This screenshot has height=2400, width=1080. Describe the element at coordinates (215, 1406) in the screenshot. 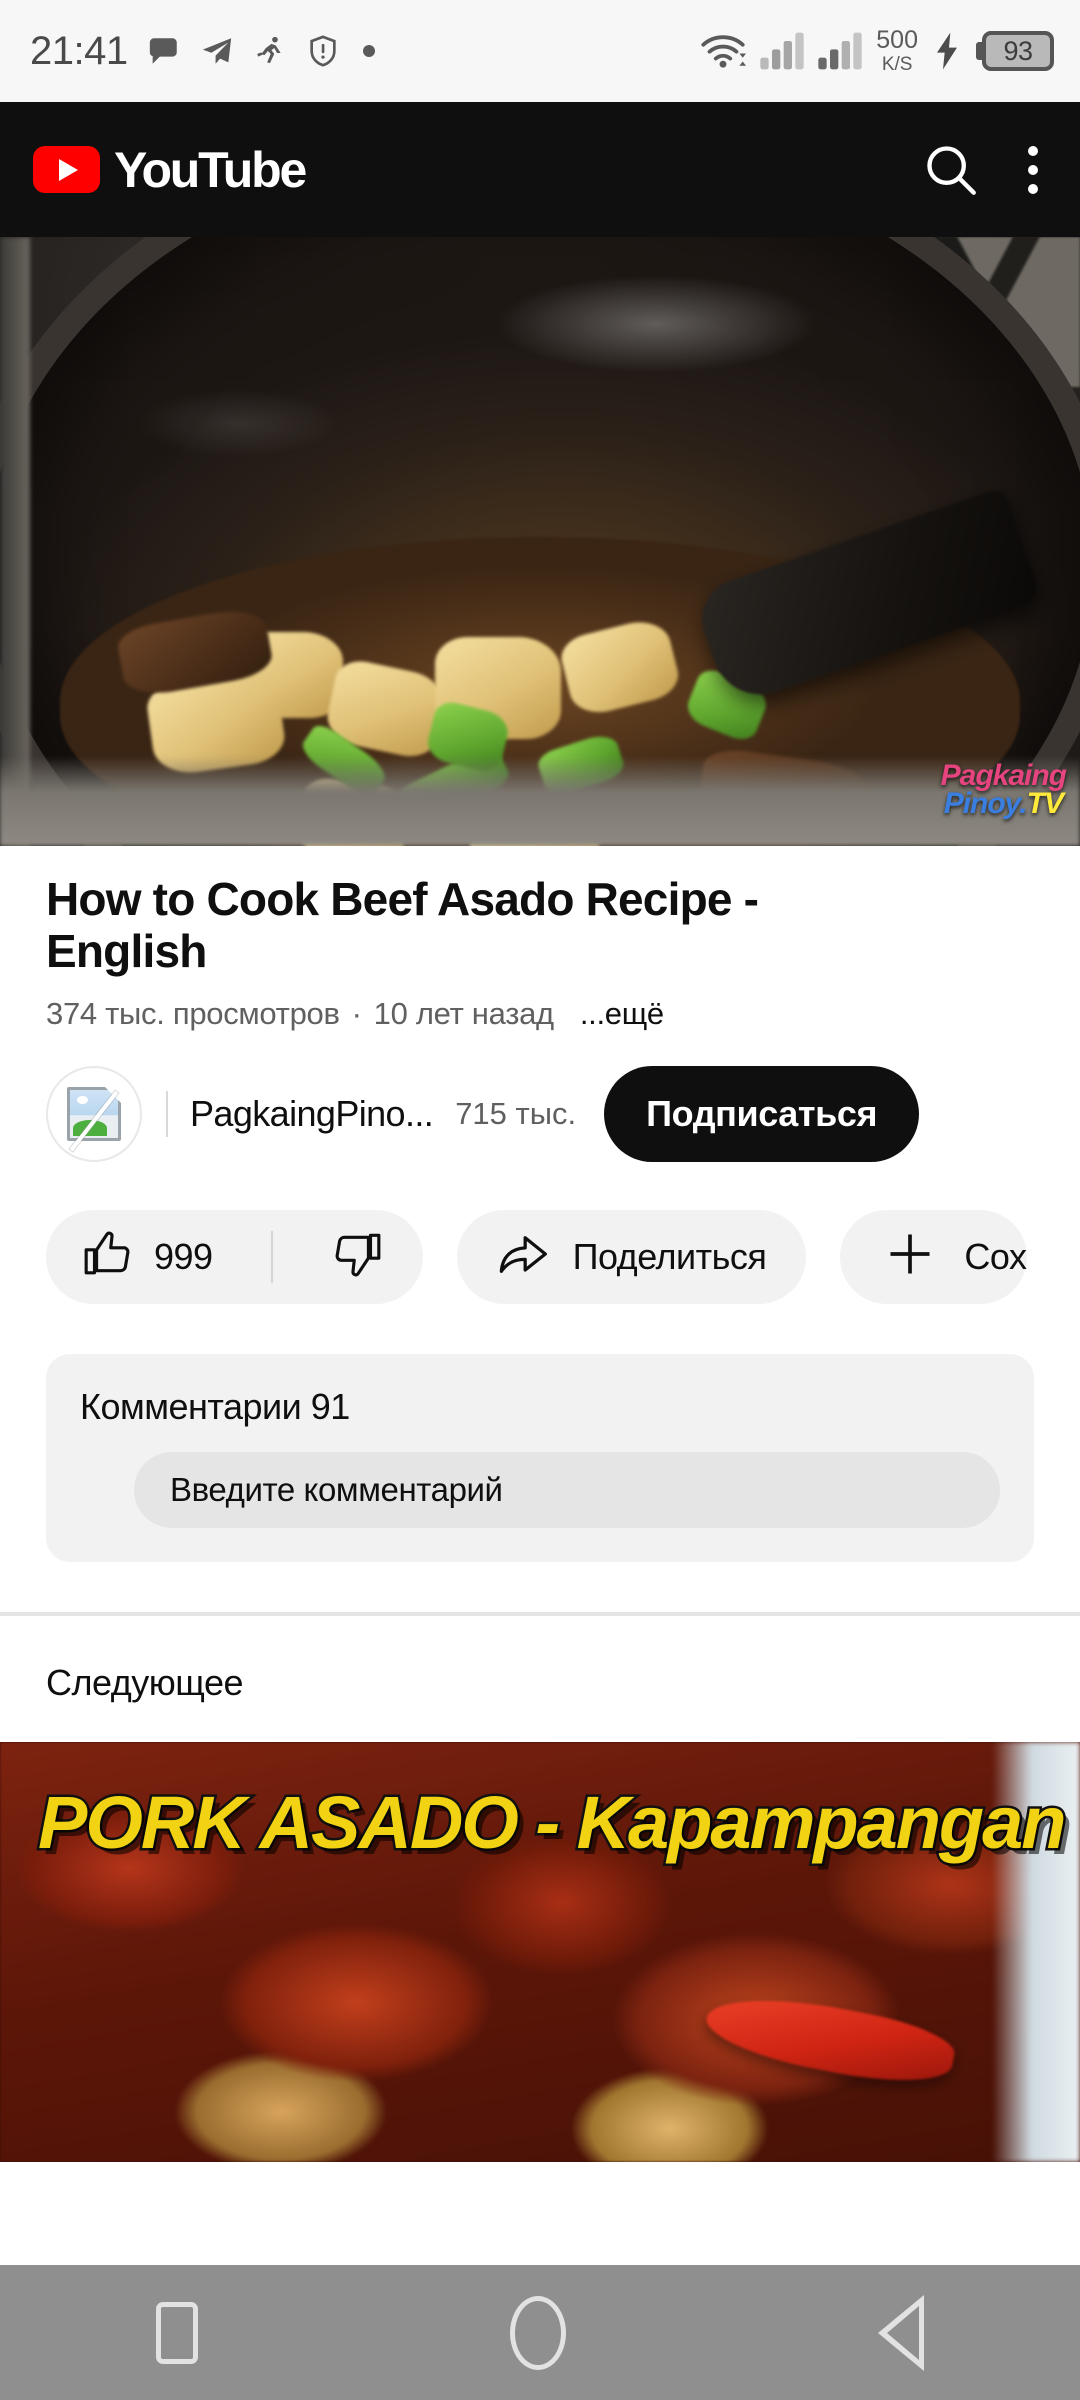

I see `comments-title: Комментарии 91` at that location.